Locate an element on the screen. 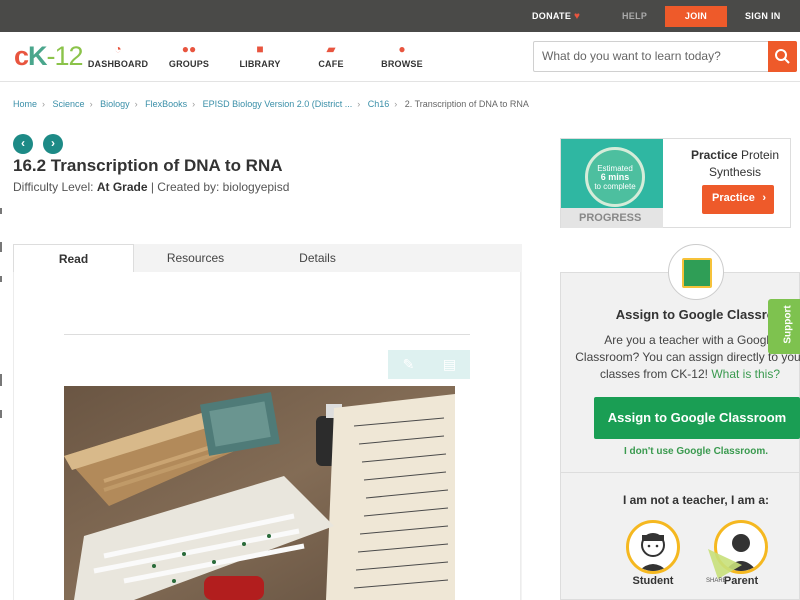  progress-graphic: Estimated 6 mins to complete PROGRESS is located at coordinates (612, 183).